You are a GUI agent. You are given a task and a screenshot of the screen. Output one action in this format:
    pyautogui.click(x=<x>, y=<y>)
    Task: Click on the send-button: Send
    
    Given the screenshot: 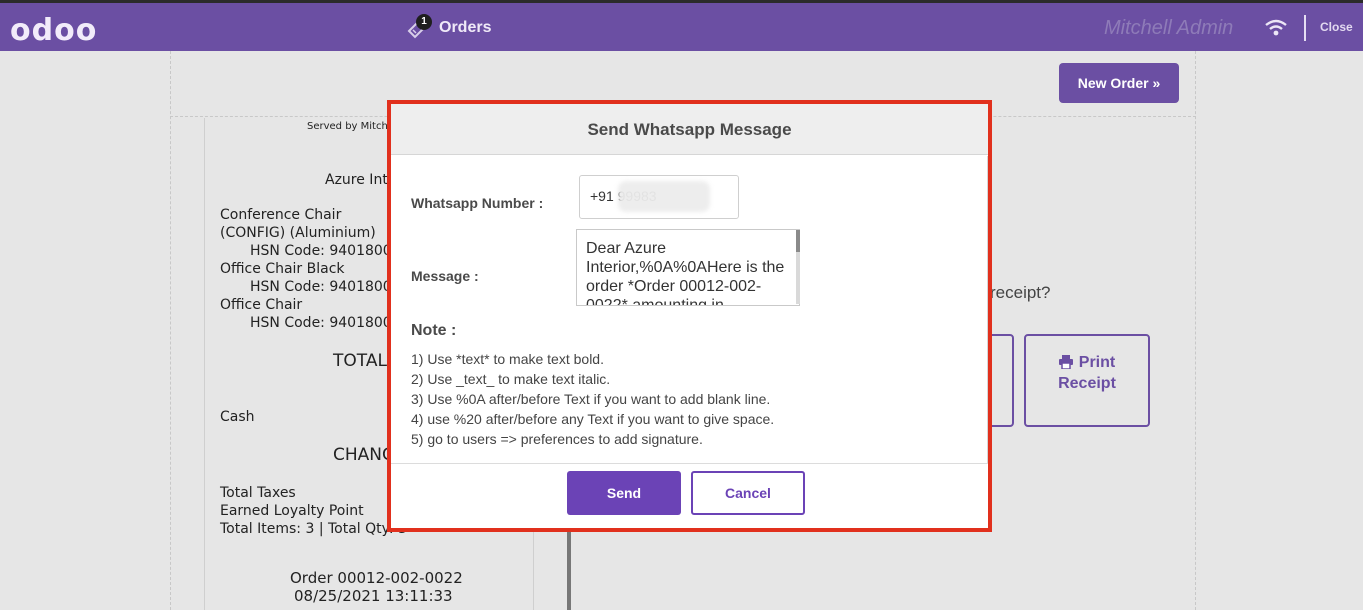 What is the action you would take?
    pyautogui.click(x=624, y=493)
    